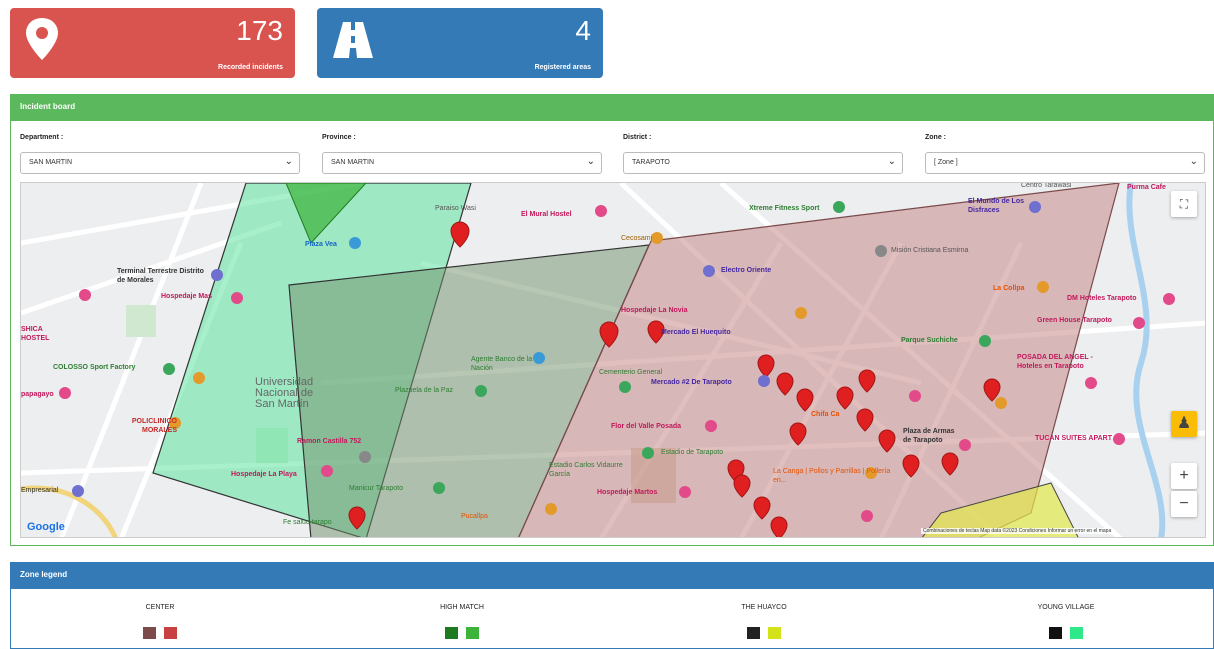 This screenshot has height=649, width=1214. Describe the element at coordinates (1184, 204) in the screenshot. I see `fullscreen-button: ⛶` at that location.